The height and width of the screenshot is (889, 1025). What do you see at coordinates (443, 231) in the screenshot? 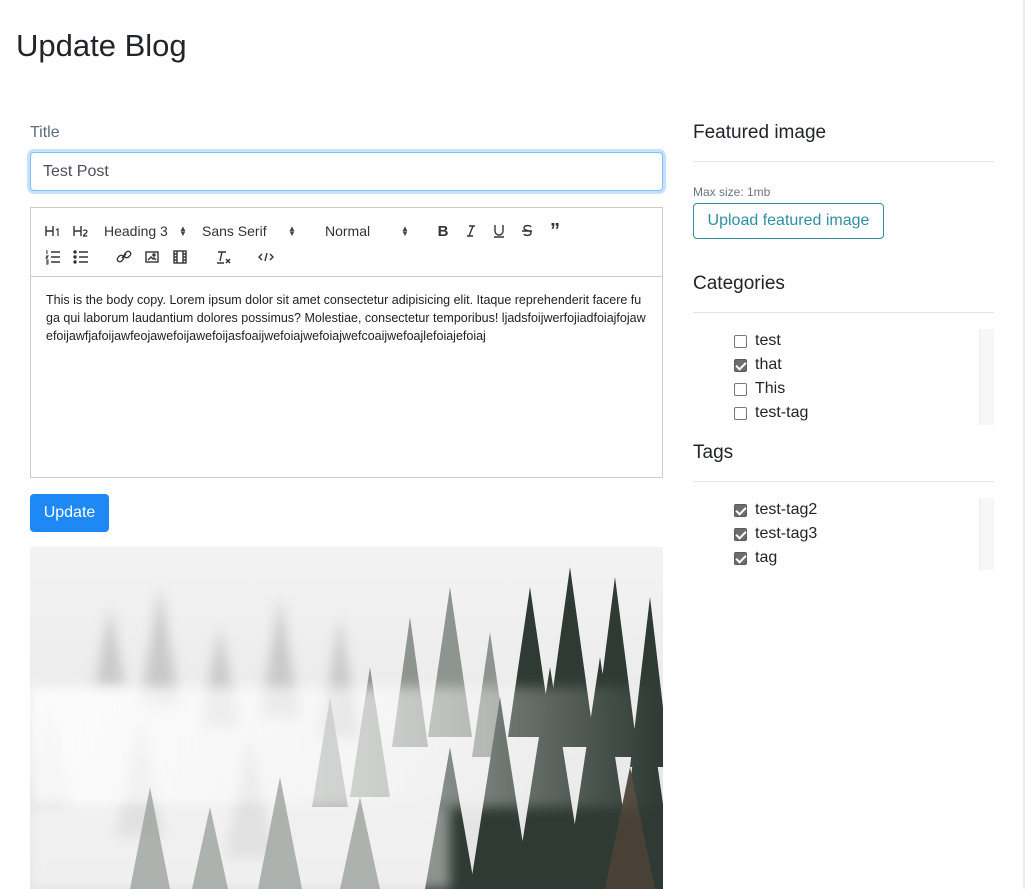
I see `bold-icon: B` at bounding box center [443, 231].